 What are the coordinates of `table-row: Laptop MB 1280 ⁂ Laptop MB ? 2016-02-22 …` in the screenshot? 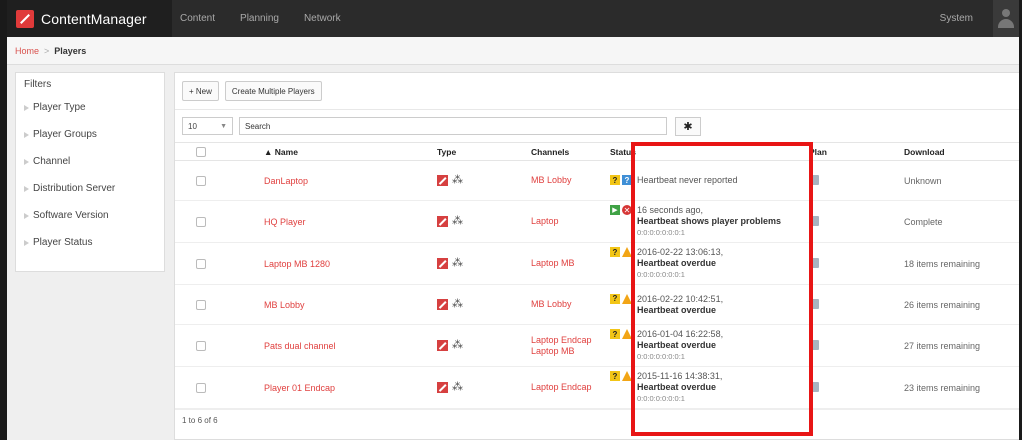 It's located at (597, 264).